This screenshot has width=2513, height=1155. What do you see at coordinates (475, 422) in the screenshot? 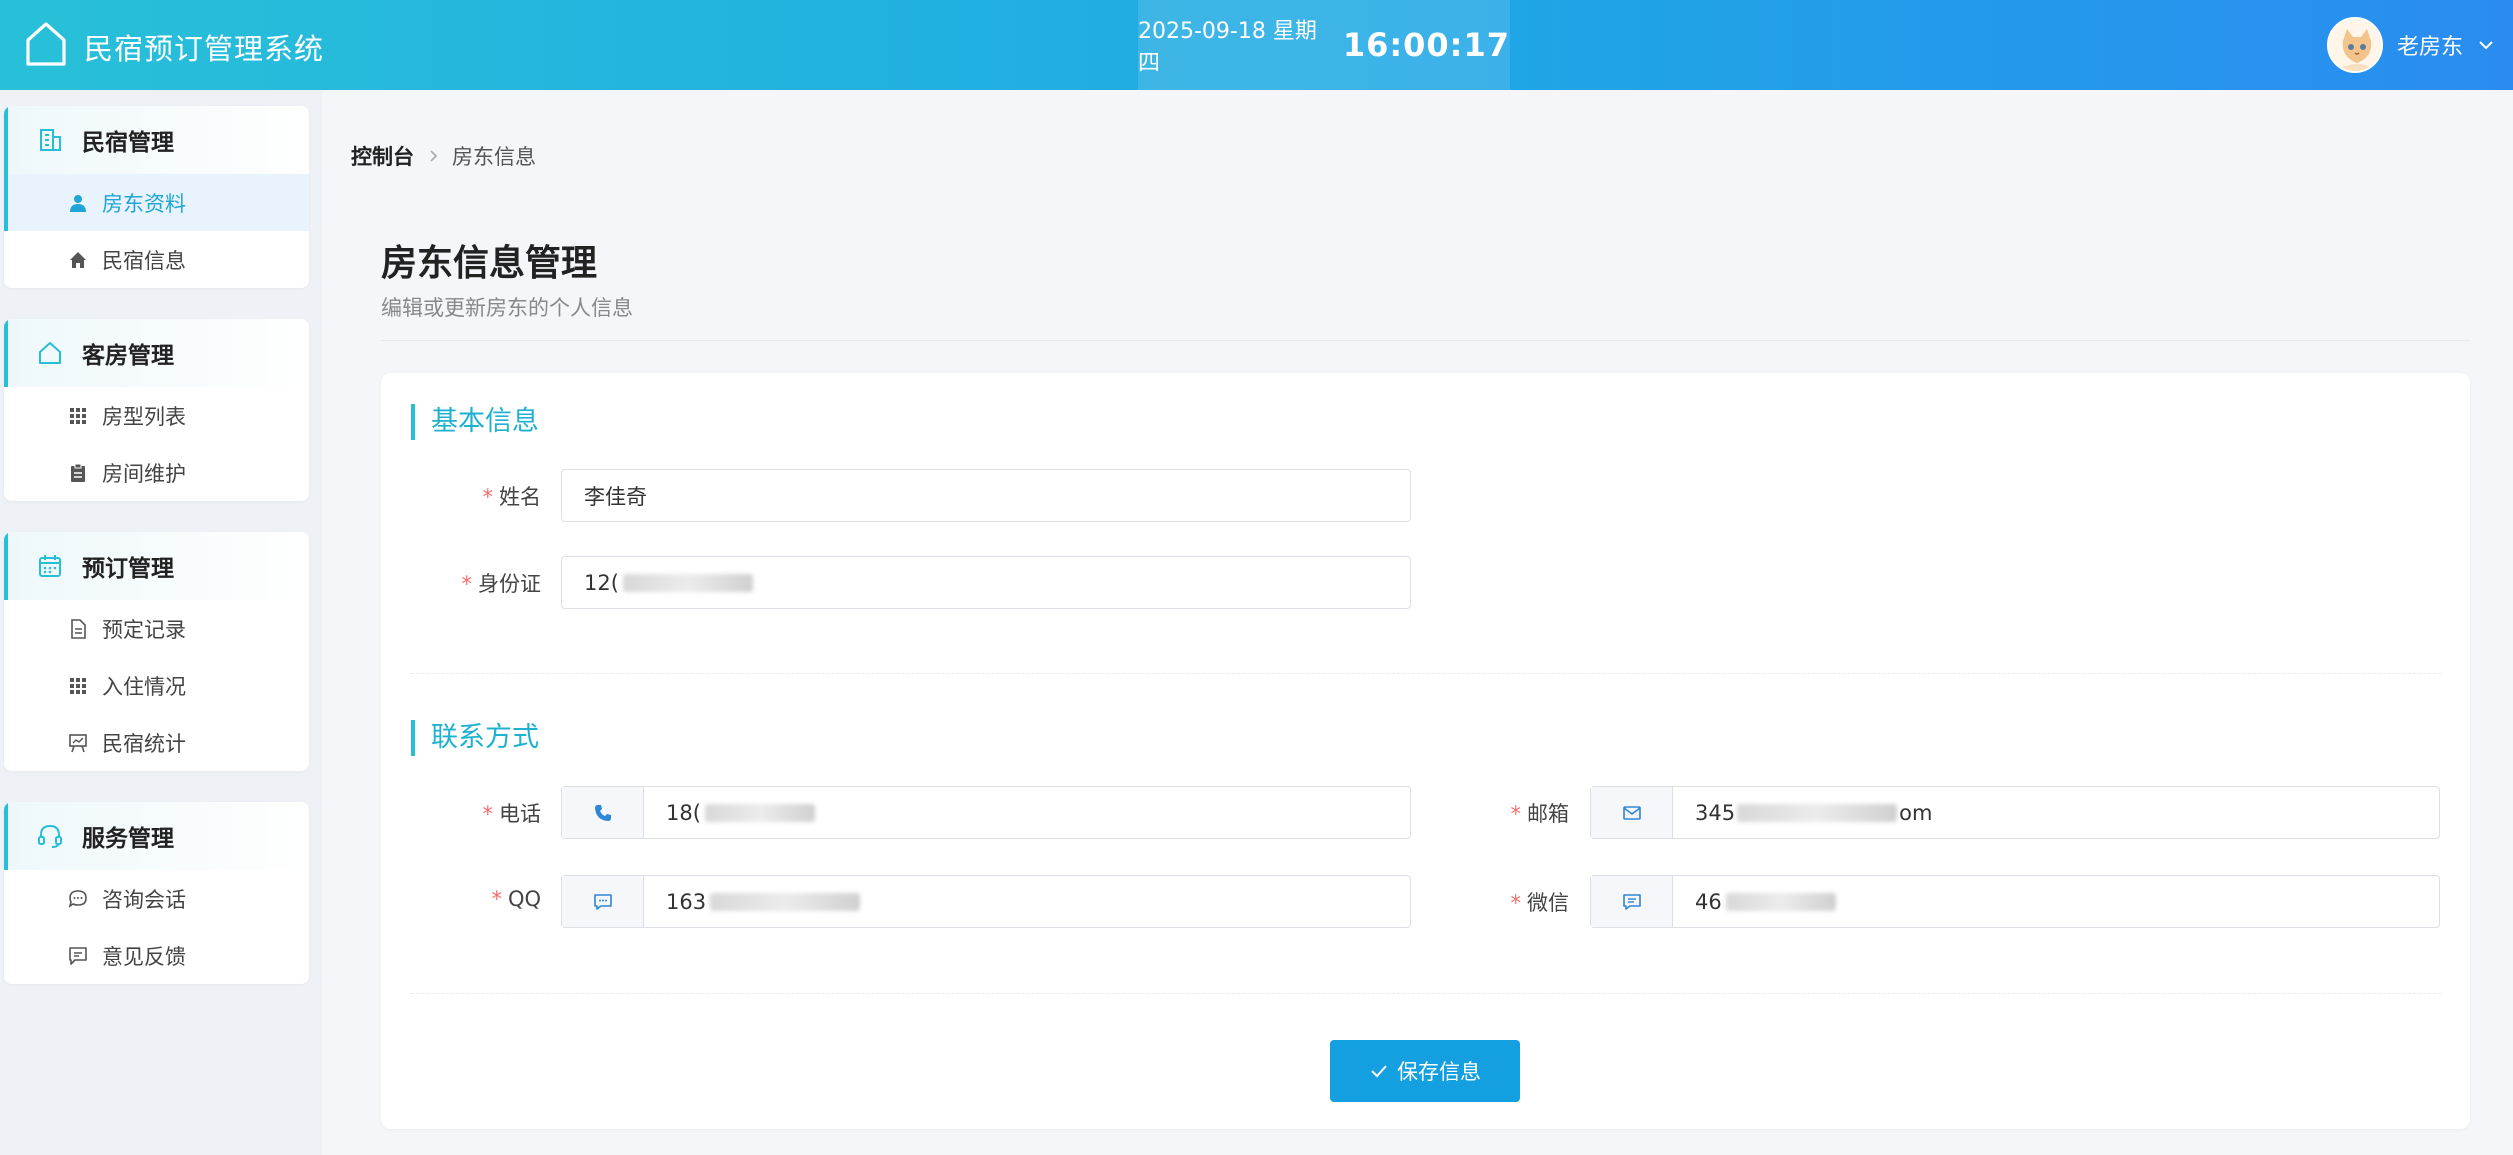
I see `section-title-basic: 基本信息` at bounding box center [475, 422].